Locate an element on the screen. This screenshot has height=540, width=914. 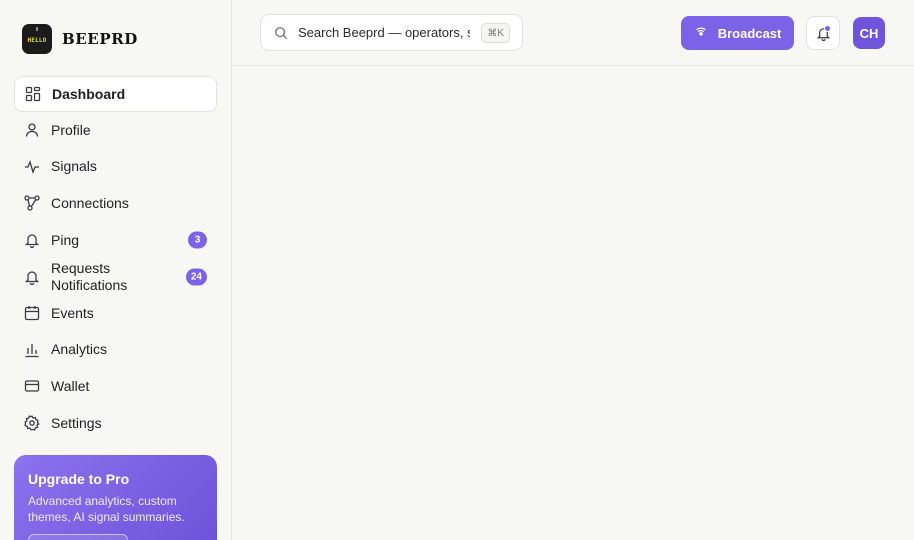
search-input is located at coordinates (384, 32).